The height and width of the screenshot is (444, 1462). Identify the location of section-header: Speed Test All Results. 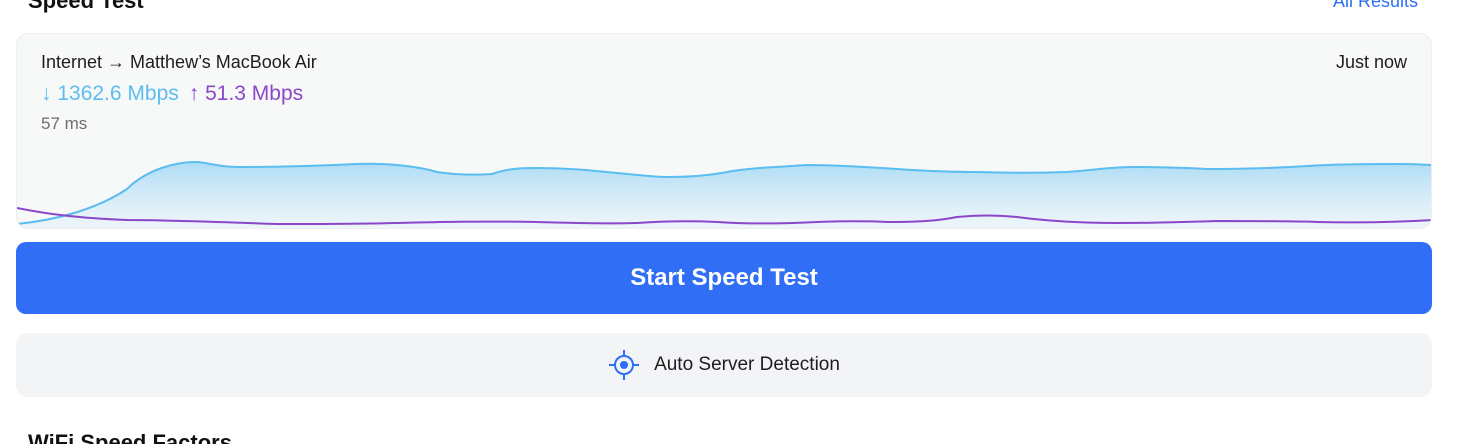
(723, 8).